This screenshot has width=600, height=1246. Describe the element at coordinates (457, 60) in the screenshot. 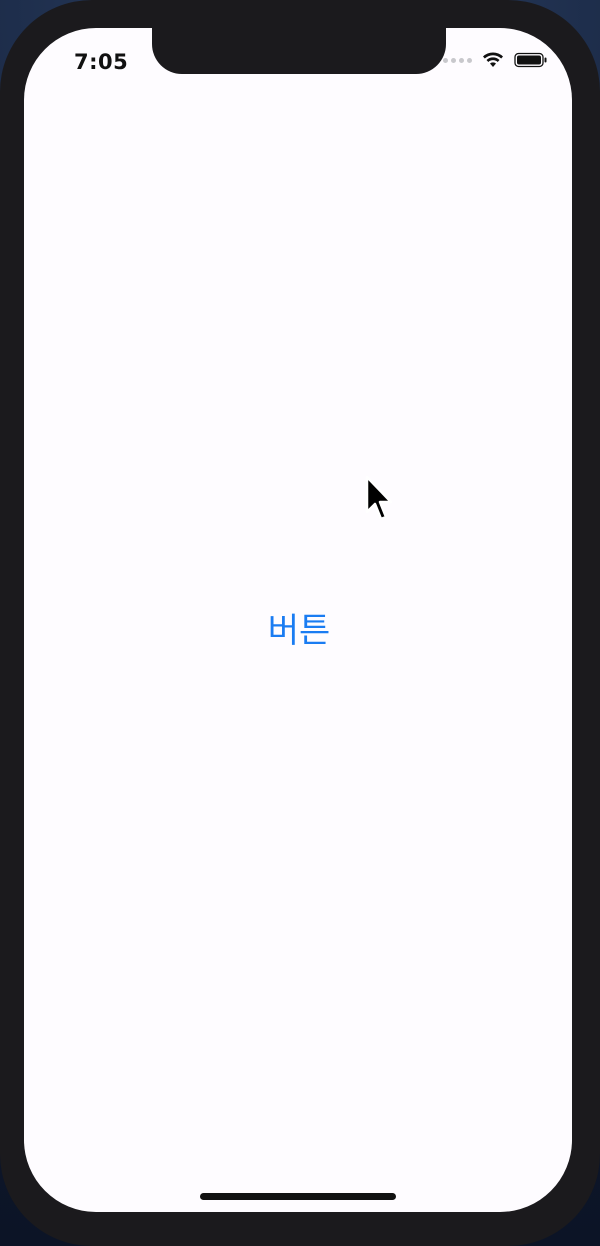

I see `cellular-signal-icon` at that location.